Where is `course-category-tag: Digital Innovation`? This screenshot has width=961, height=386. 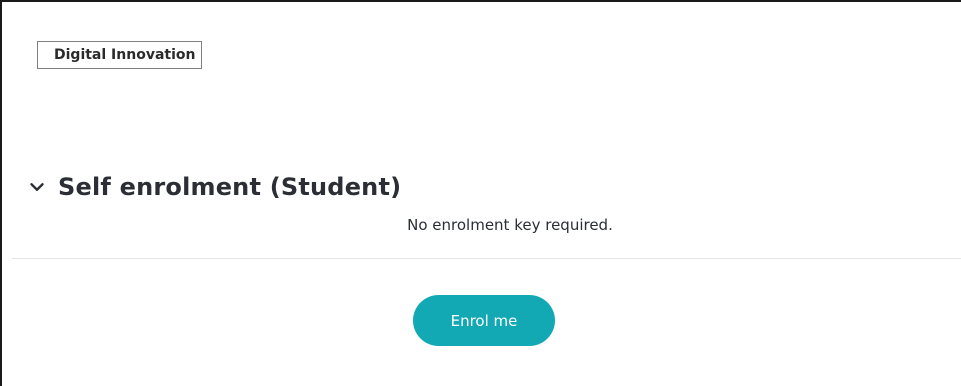 course-category-tag: Digital Innovation is located at coordinates (120, 55).